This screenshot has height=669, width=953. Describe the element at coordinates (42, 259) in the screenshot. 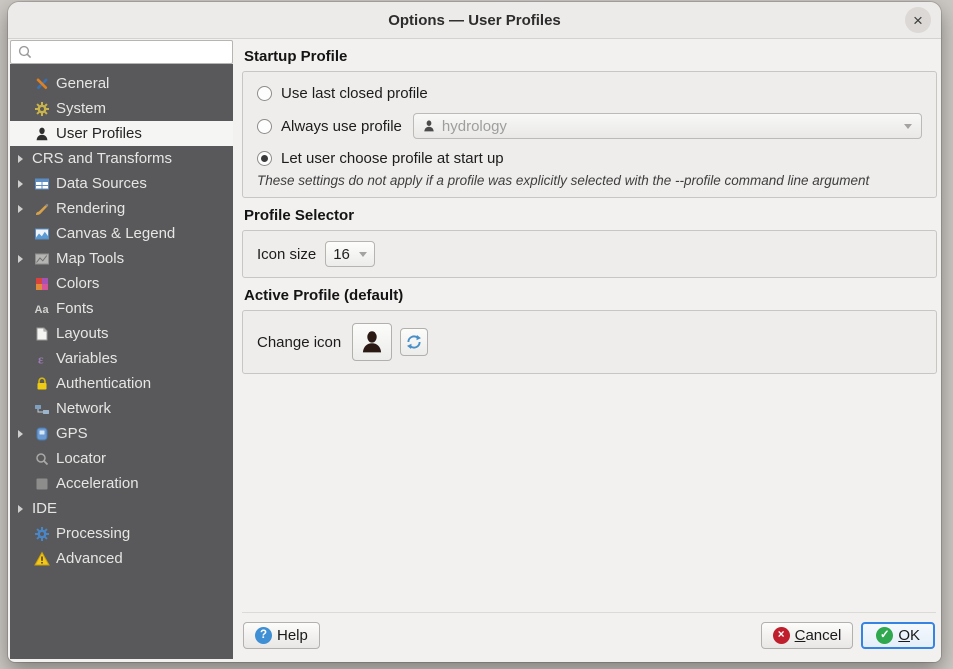

I see `map-tools-icon` at that location.